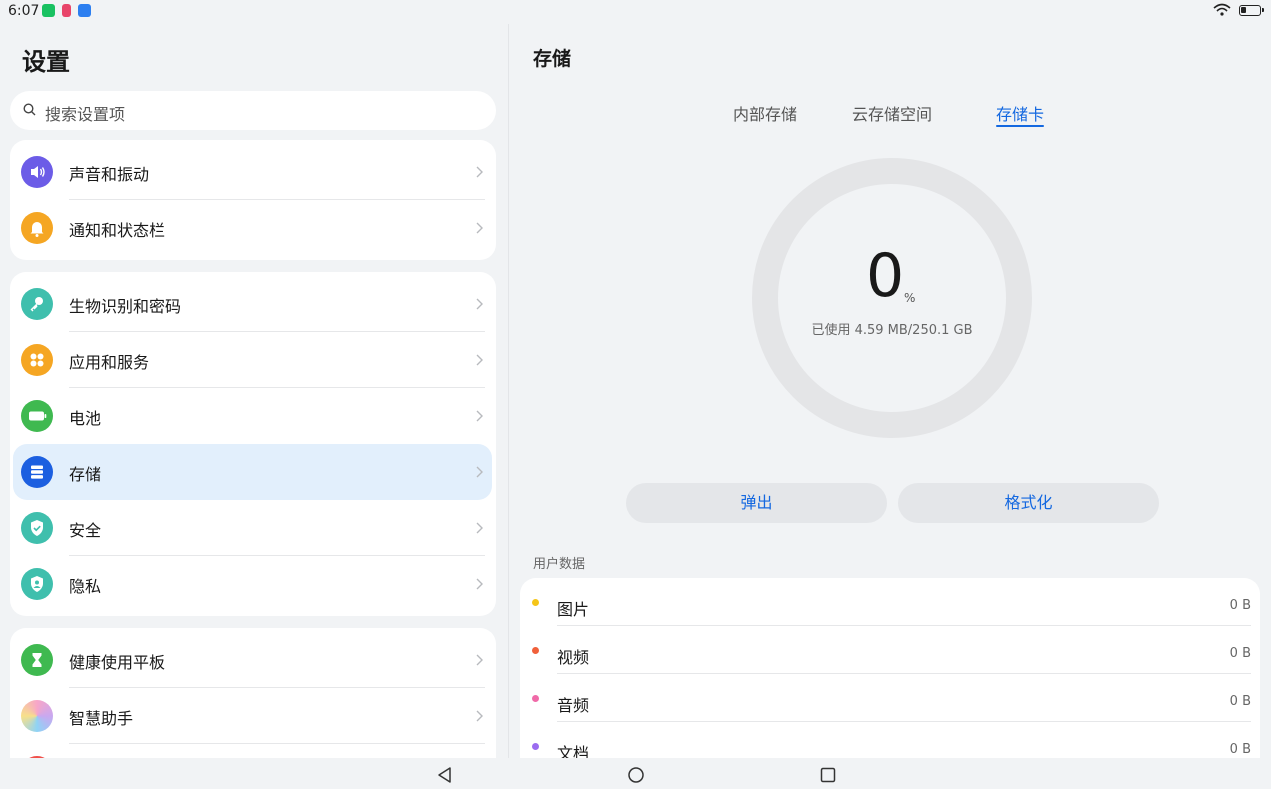  I want to click on settings-group-3: 健康使用平板 智慧助手, so click(253, 693).